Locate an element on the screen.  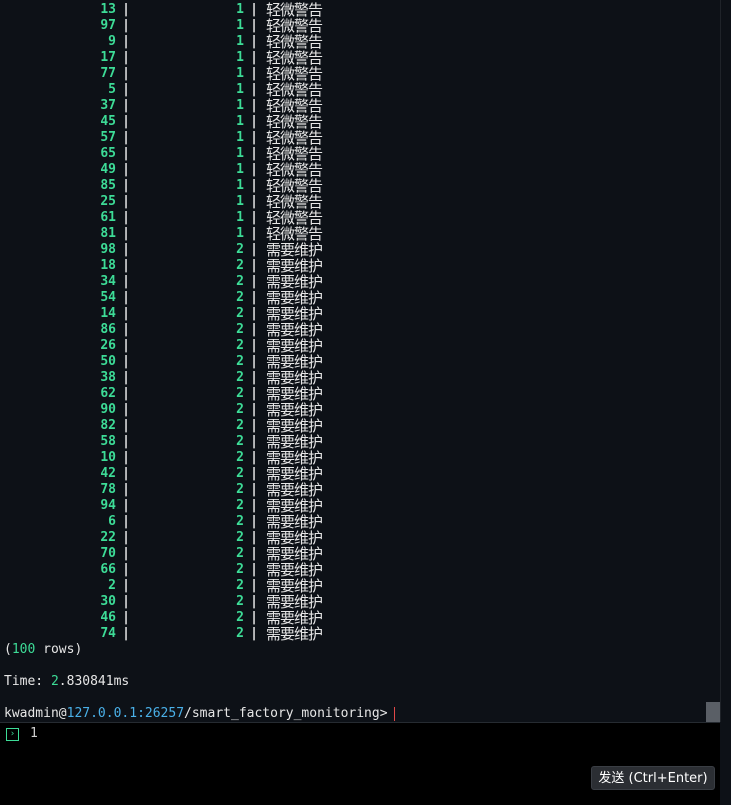
cell-id: 66 is located at coordinates (108, 569).